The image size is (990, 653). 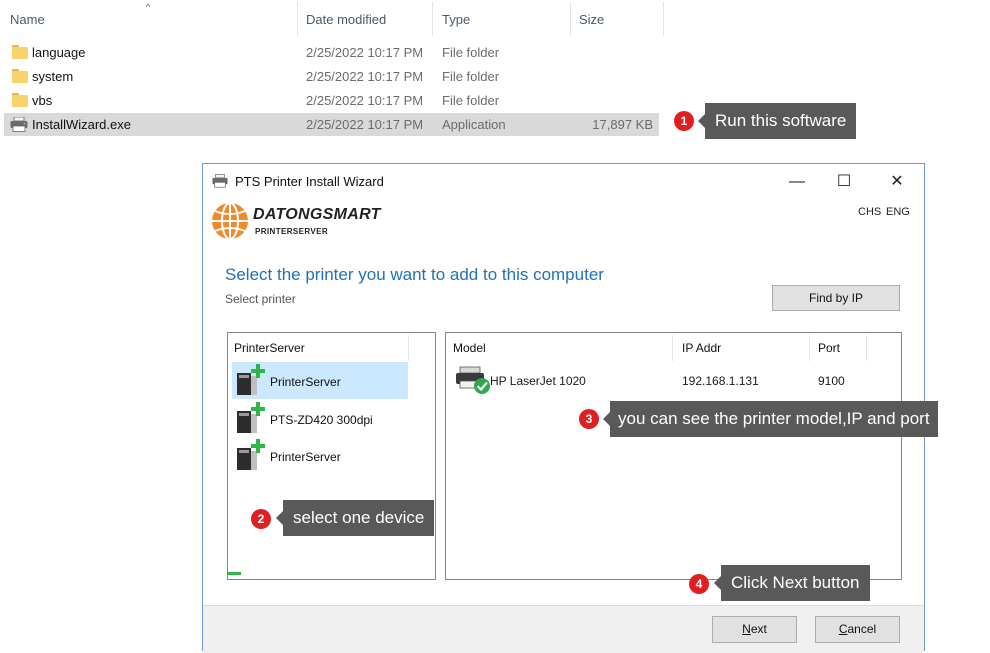 I want to click on column-header-row: ^ Name Date modified Type Size, so click(x=332, y=19).